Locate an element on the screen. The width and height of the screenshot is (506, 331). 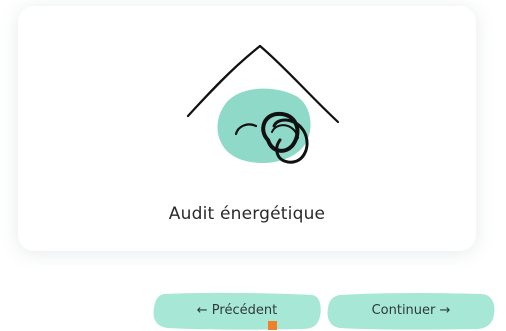
house-energy-audit-icon is located at coordinates (263, 104).